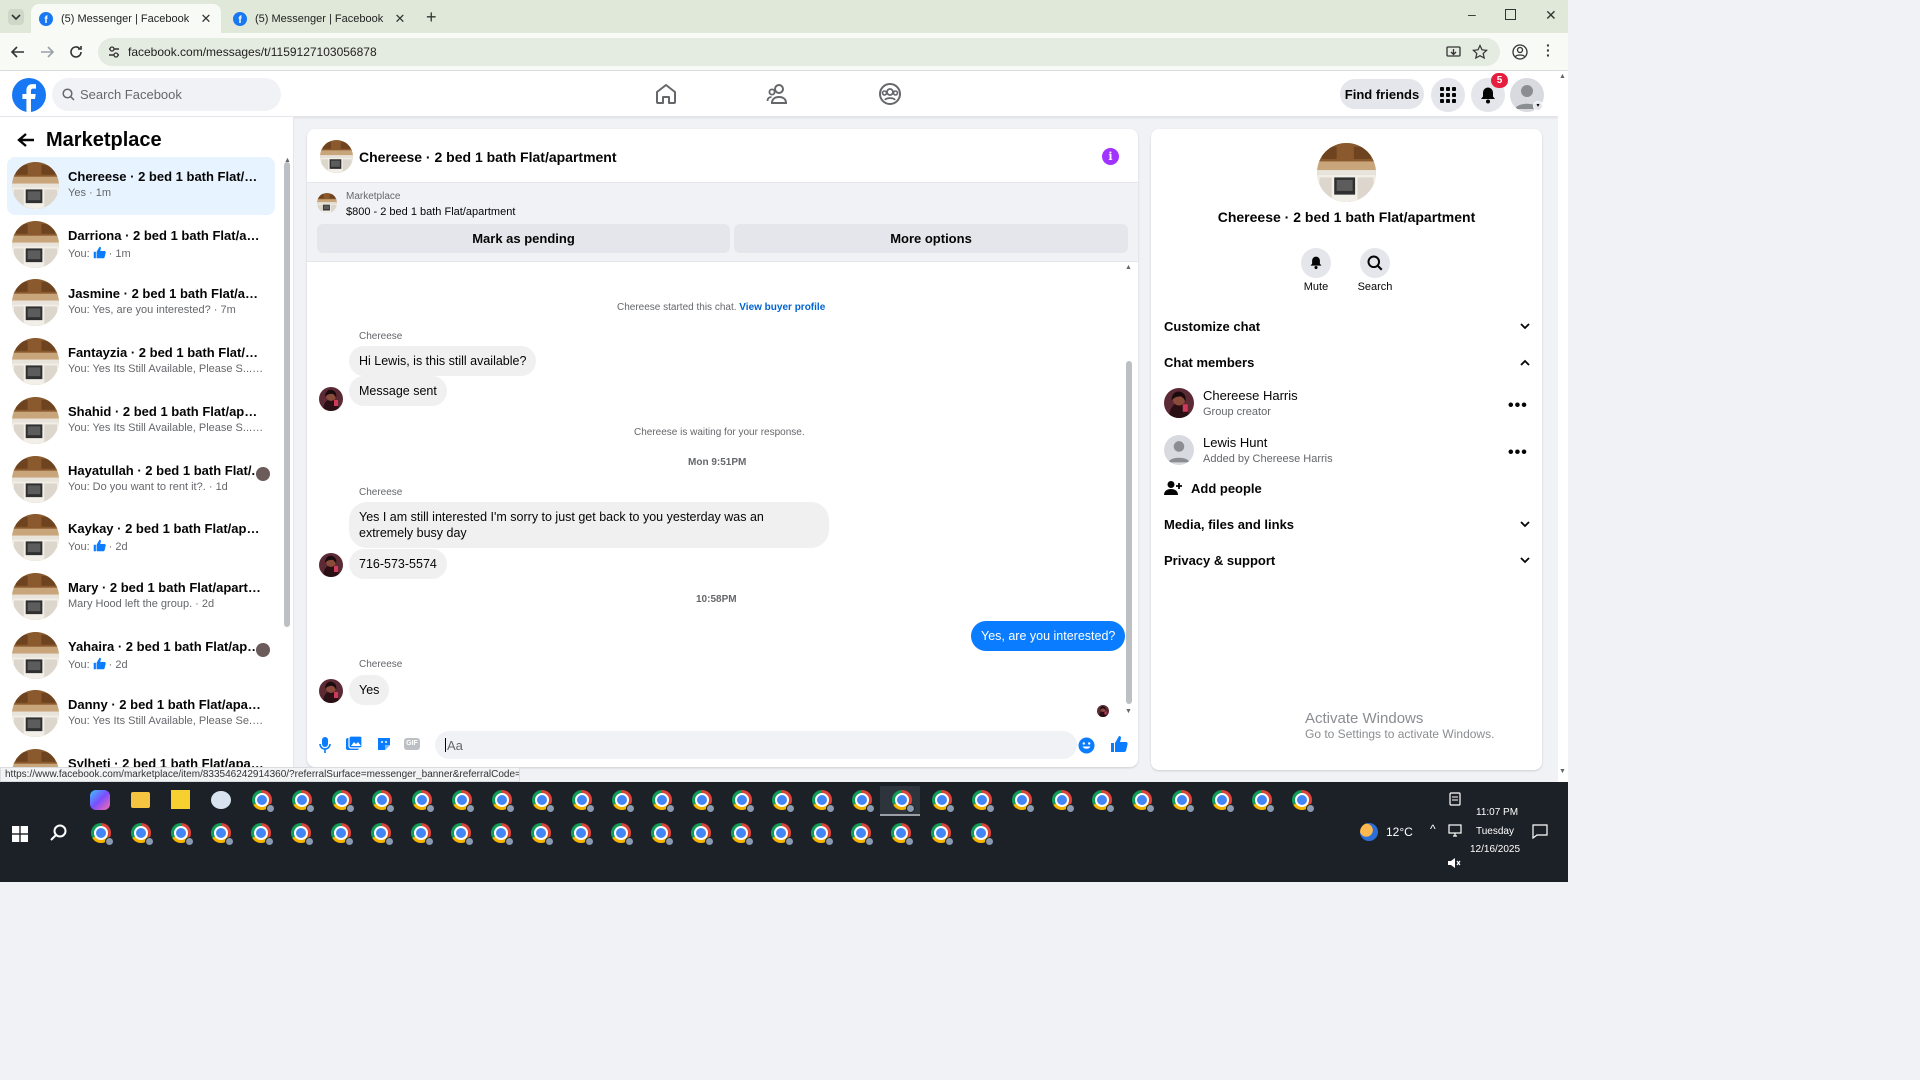 The image size is (1920, 1080). What do you see at coordinates (1346, 172) in the screenshot?
I see `listing-photo` at bounding box center [1346, 172].